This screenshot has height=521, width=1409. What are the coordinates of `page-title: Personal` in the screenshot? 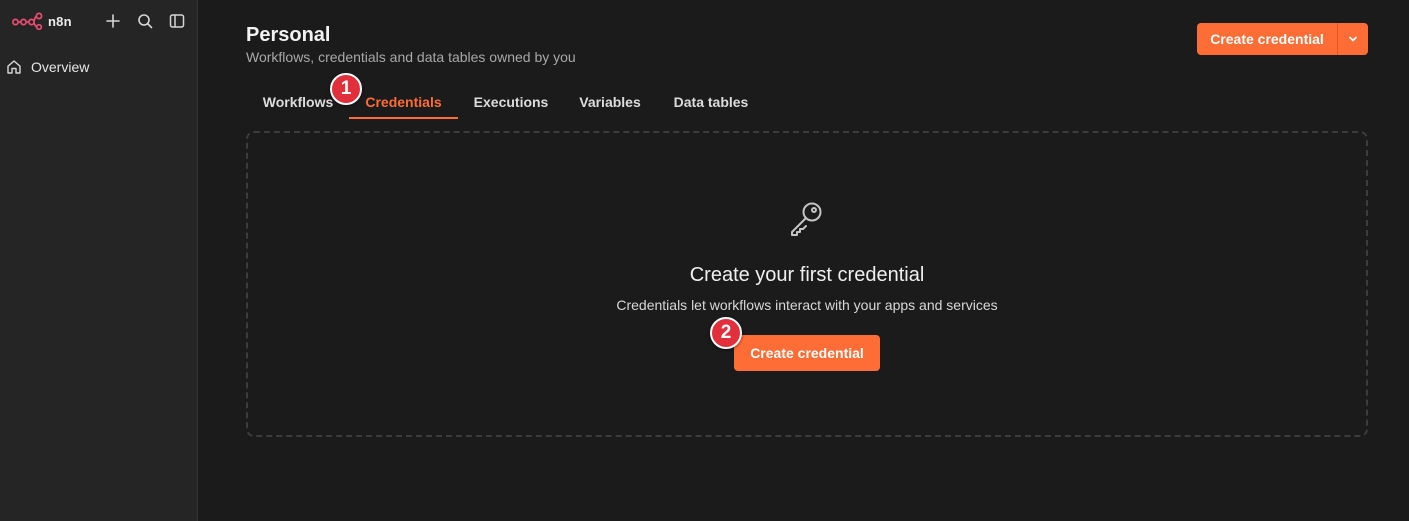 It's located at (288, 35).